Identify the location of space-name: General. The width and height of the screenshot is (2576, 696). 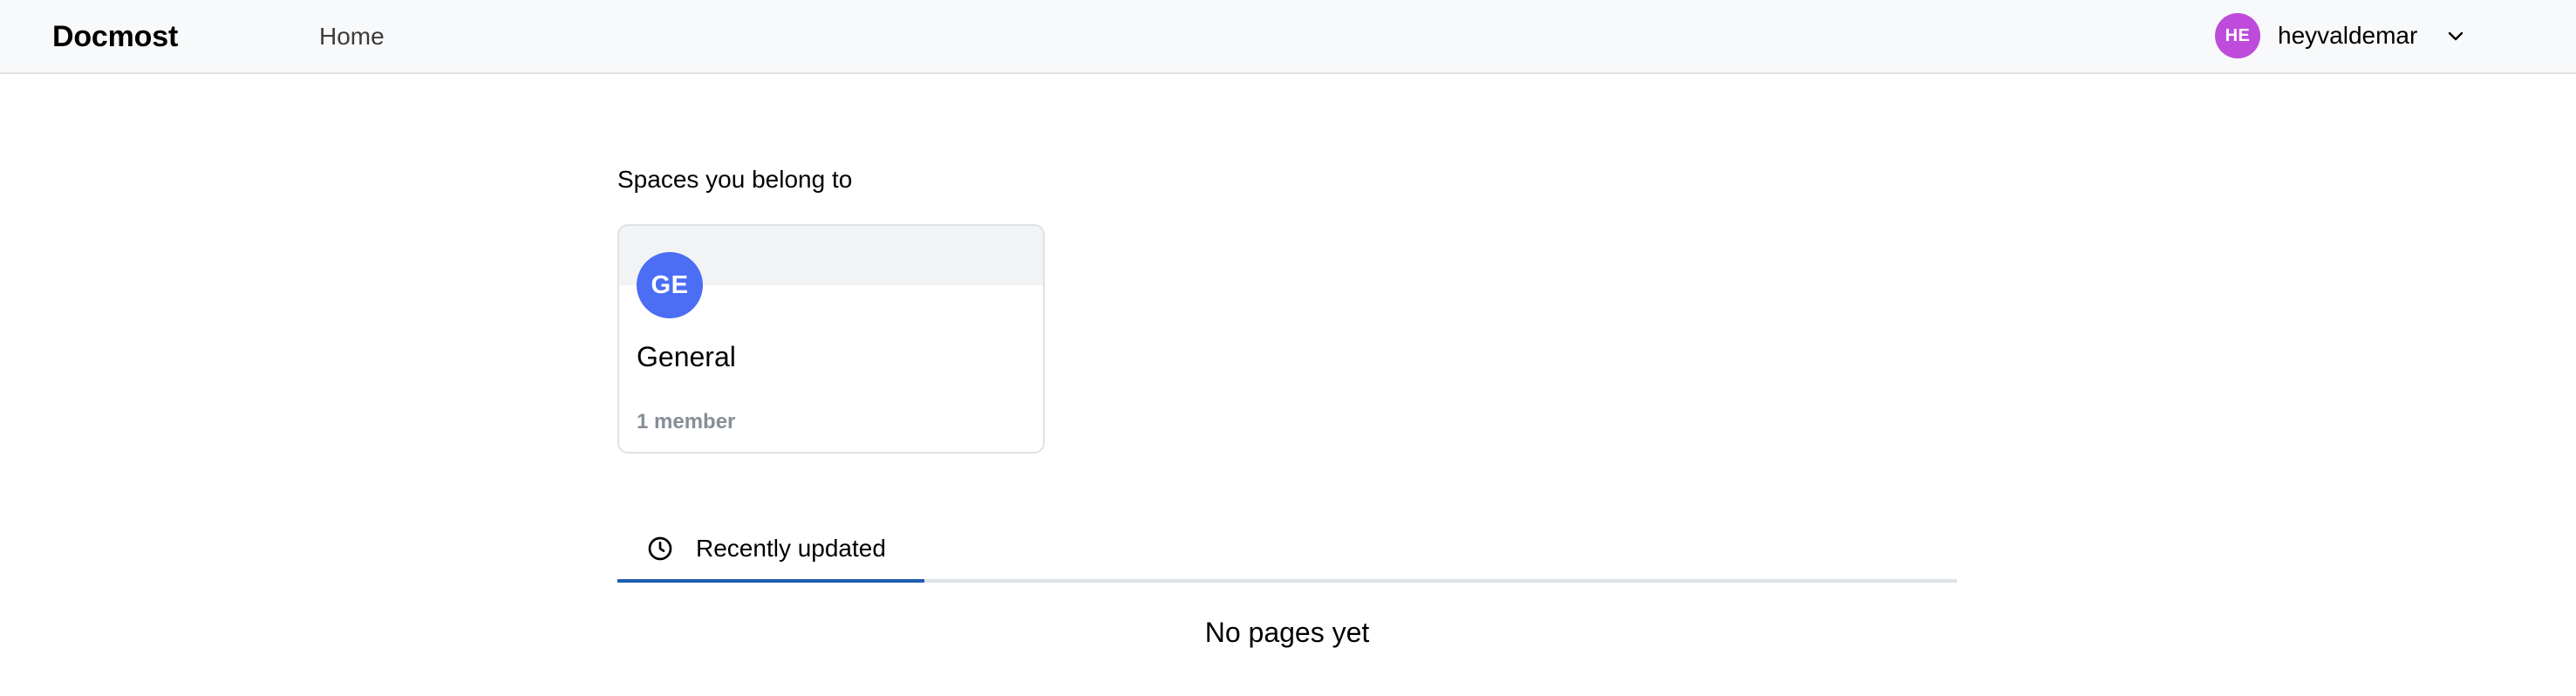
(687, 356).